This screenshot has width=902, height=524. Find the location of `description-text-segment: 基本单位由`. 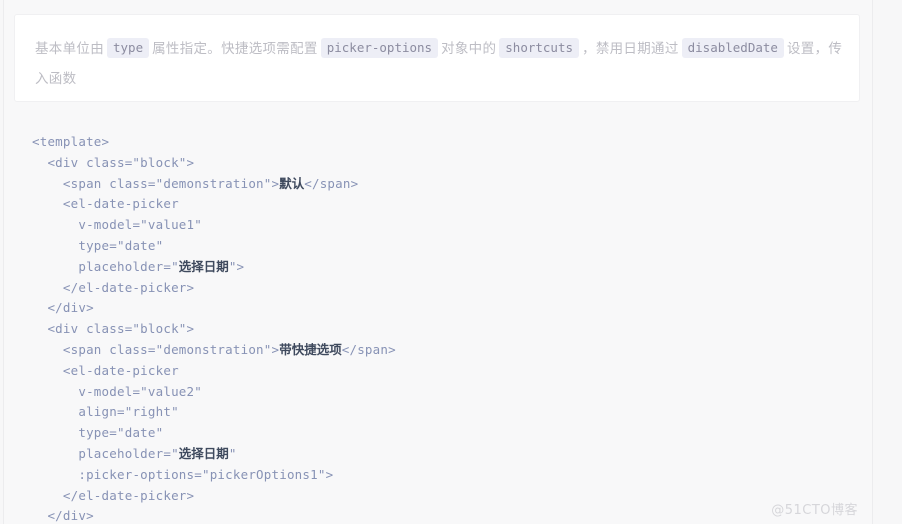

description-text-segment: 基本单位由 is located at coordinates (69, 49).